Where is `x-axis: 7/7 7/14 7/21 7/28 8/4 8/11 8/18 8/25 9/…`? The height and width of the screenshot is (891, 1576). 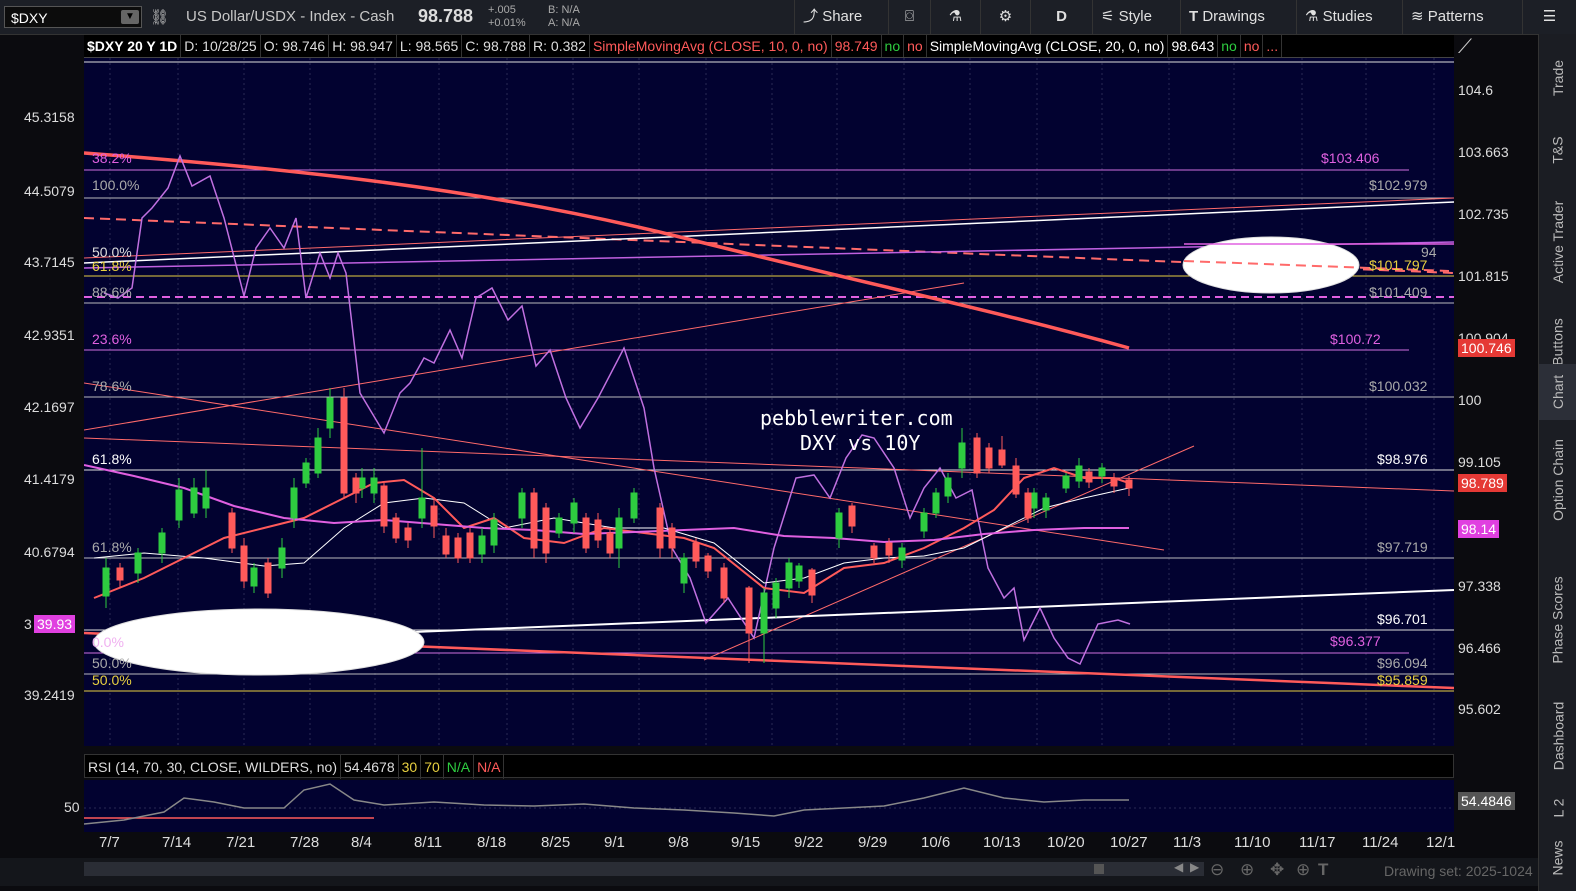 x-axis: 7/7 7/14 7/21 7/28 8/4 8/11 8/18 8/25 9/… is located at coordinates (770, 845).